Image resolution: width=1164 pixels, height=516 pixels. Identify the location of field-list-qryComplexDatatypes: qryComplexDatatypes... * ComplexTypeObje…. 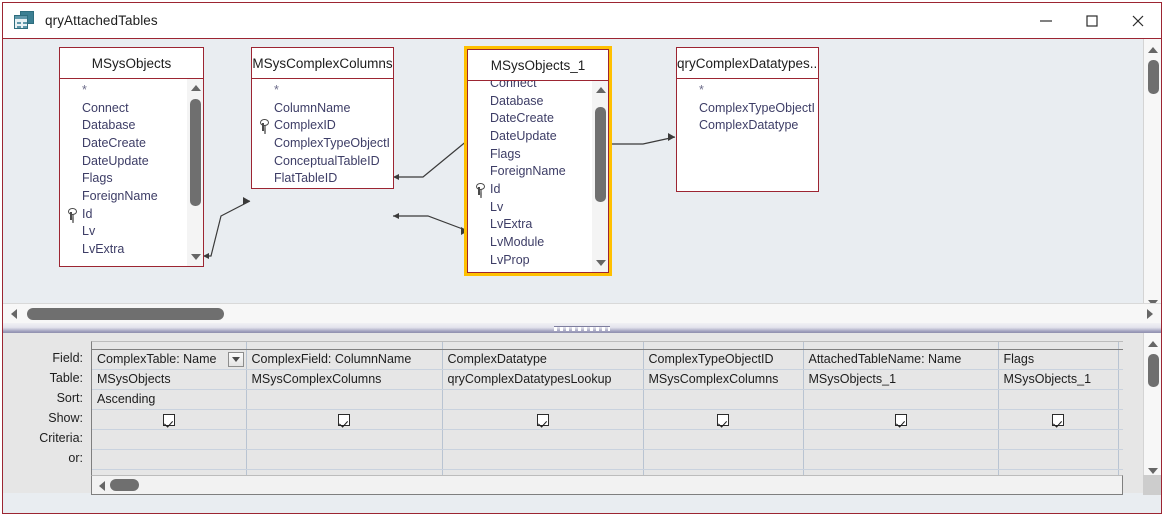
(747, 119).